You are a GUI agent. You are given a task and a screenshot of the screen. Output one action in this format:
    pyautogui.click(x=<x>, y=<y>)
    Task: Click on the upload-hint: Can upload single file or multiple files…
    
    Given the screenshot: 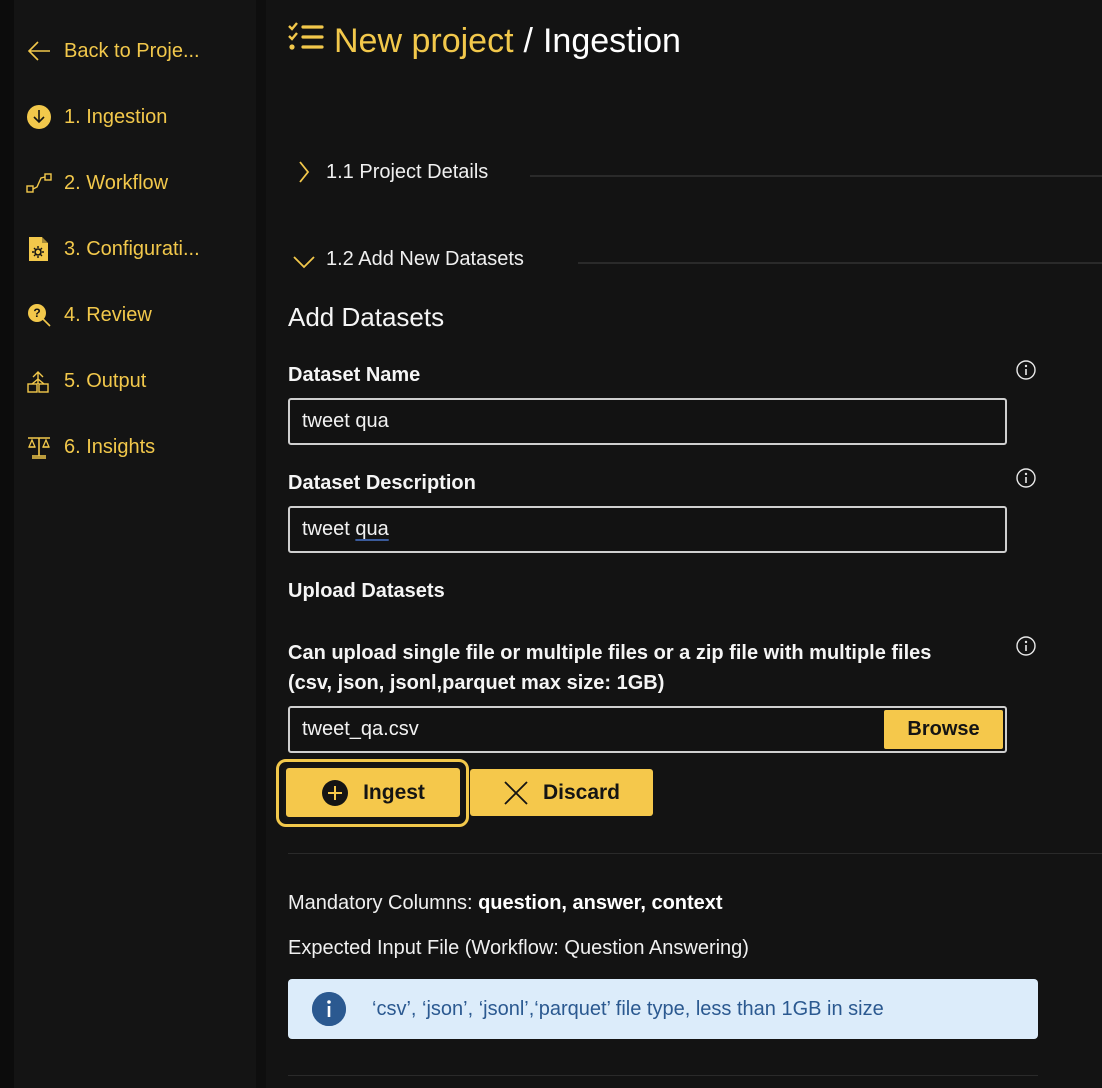 What is the action you would take?
    pyautogui.click(x=648, y=668)
    